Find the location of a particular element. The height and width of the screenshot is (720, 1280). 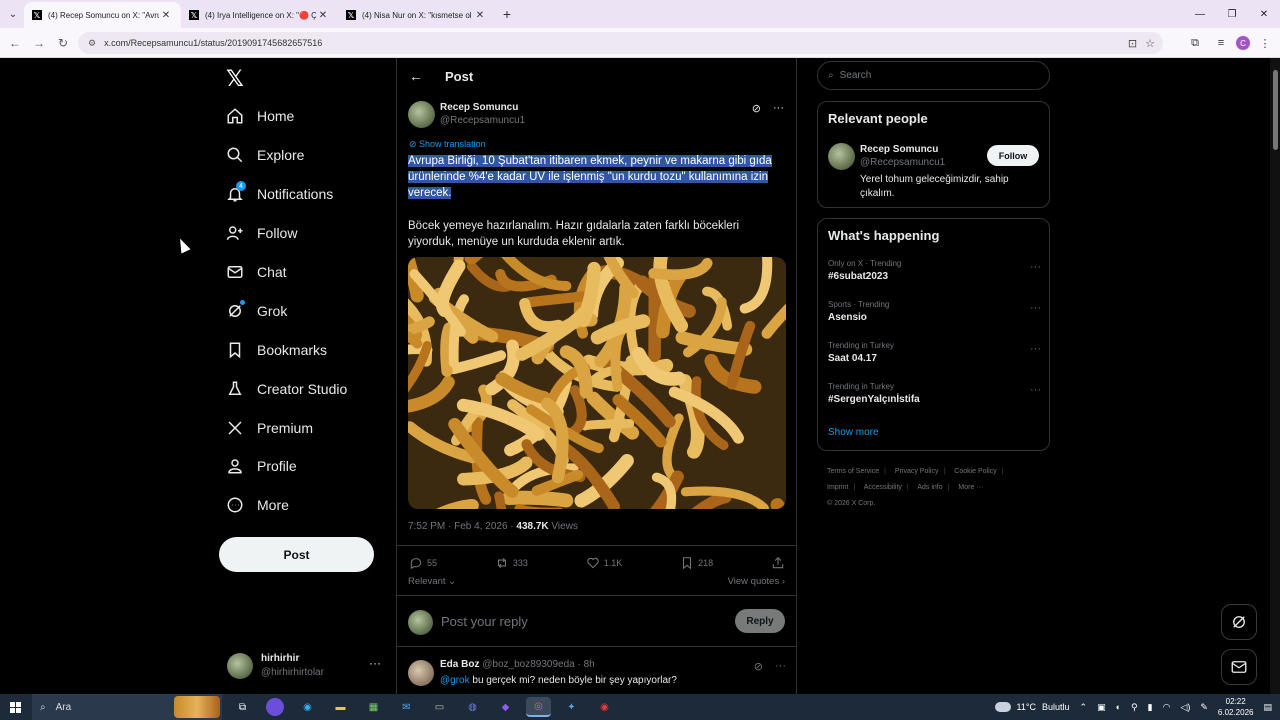

repost-action: 333 is located at coordinates (511, 563).